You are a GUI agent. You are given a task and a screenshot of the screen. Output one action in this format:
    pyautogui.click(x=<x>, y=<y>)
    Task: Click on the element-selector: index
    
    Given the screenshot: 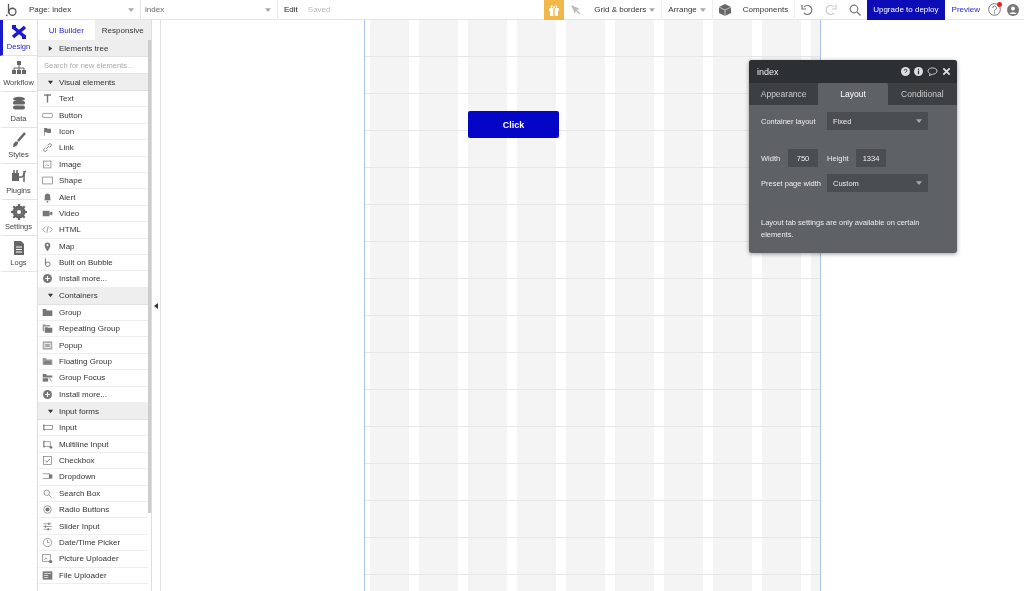 What is the action you would take?
    pyautogui.click(x=209, y=10)
    